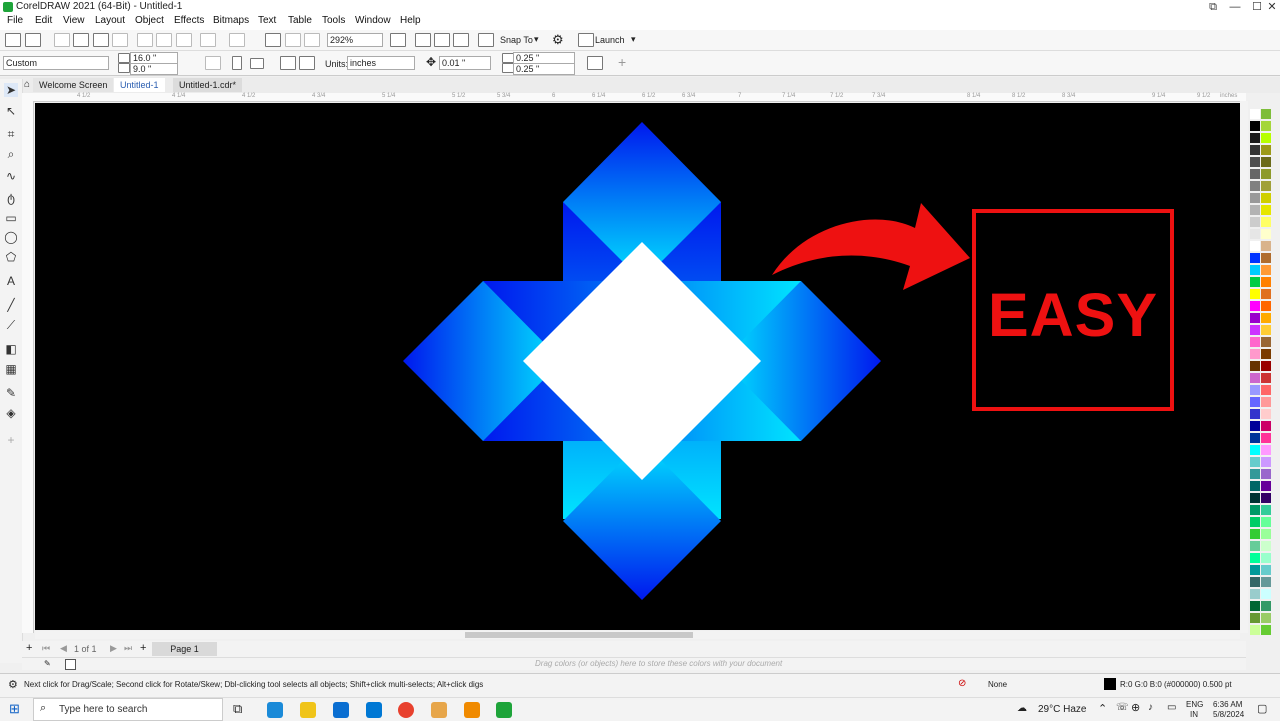 This screenshot has height=721, width=1280. Describe the element at coordinates (1102, 708) in the screenshot. I see `chevron-up-icon: ⌃` at that location.